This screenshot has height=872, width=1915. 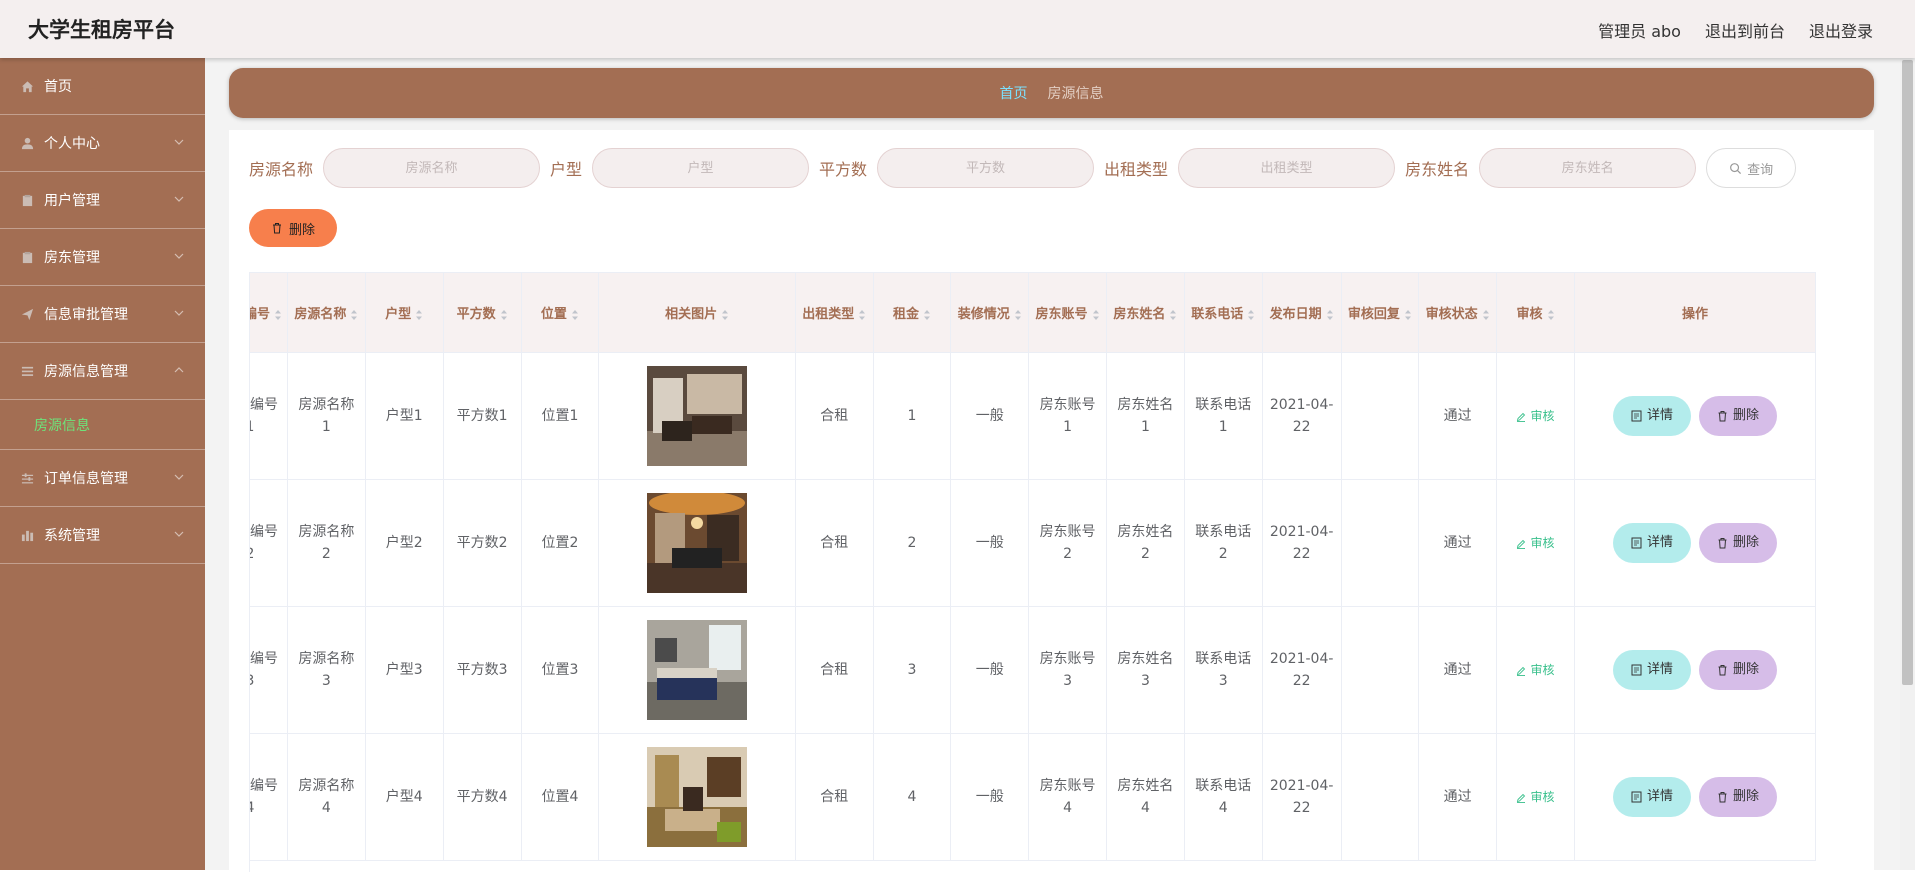 What do you see at coordinates (102, 425) in the screenshot?
I see `sidebar-subitem-listing-info: 房源信息` at bounding box center [102, 425].